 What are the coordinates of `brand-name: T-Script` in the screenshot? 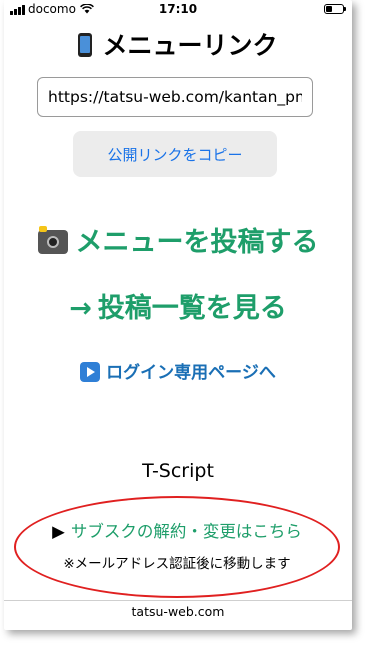 It's located at (178, 471).